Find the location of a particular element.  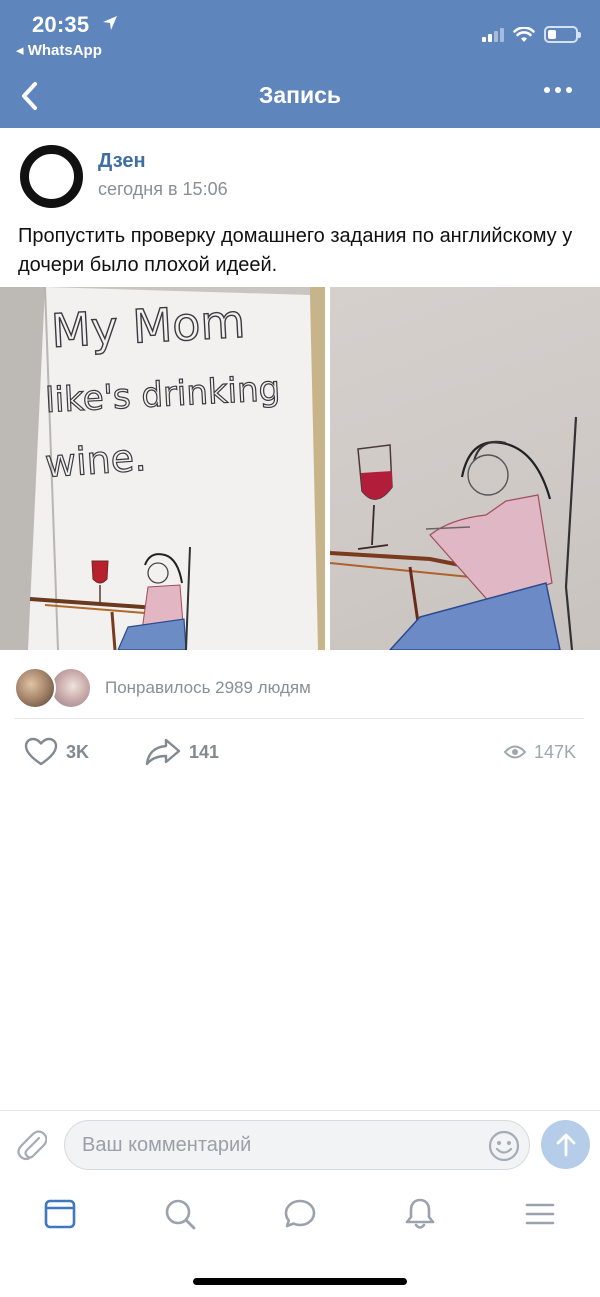

tab-bar is located at coordinates (300, 1214).